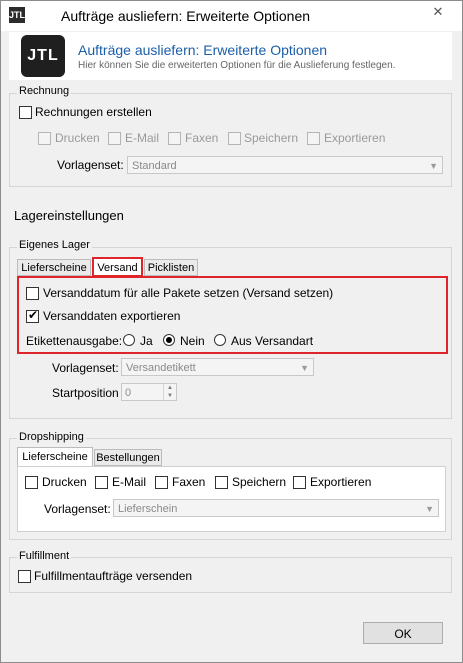 This screenshot has width=463, height=663. Describe the element at coordinates (64, 482) in the screenshot. I see `ds-drucken-label: Drucken` at that location.